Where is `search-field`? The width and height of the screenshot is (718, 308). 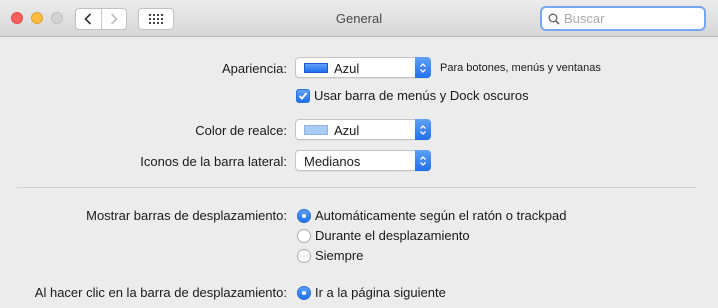
search-field is located at coordinates (623, 18).